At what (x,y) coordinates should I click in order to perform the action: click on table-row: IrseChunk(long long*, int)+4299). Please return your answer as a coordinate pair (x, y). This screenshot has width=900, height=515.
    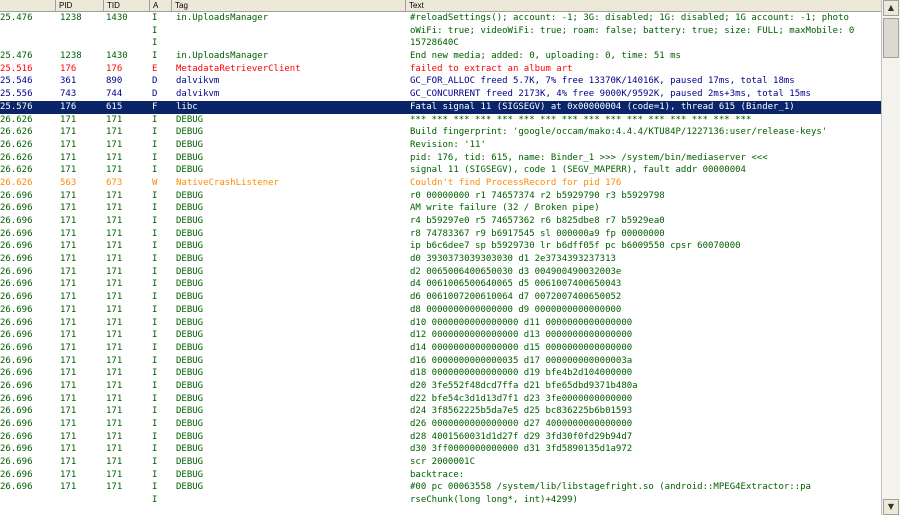
    Looking at the image, I should click on (441, 500).